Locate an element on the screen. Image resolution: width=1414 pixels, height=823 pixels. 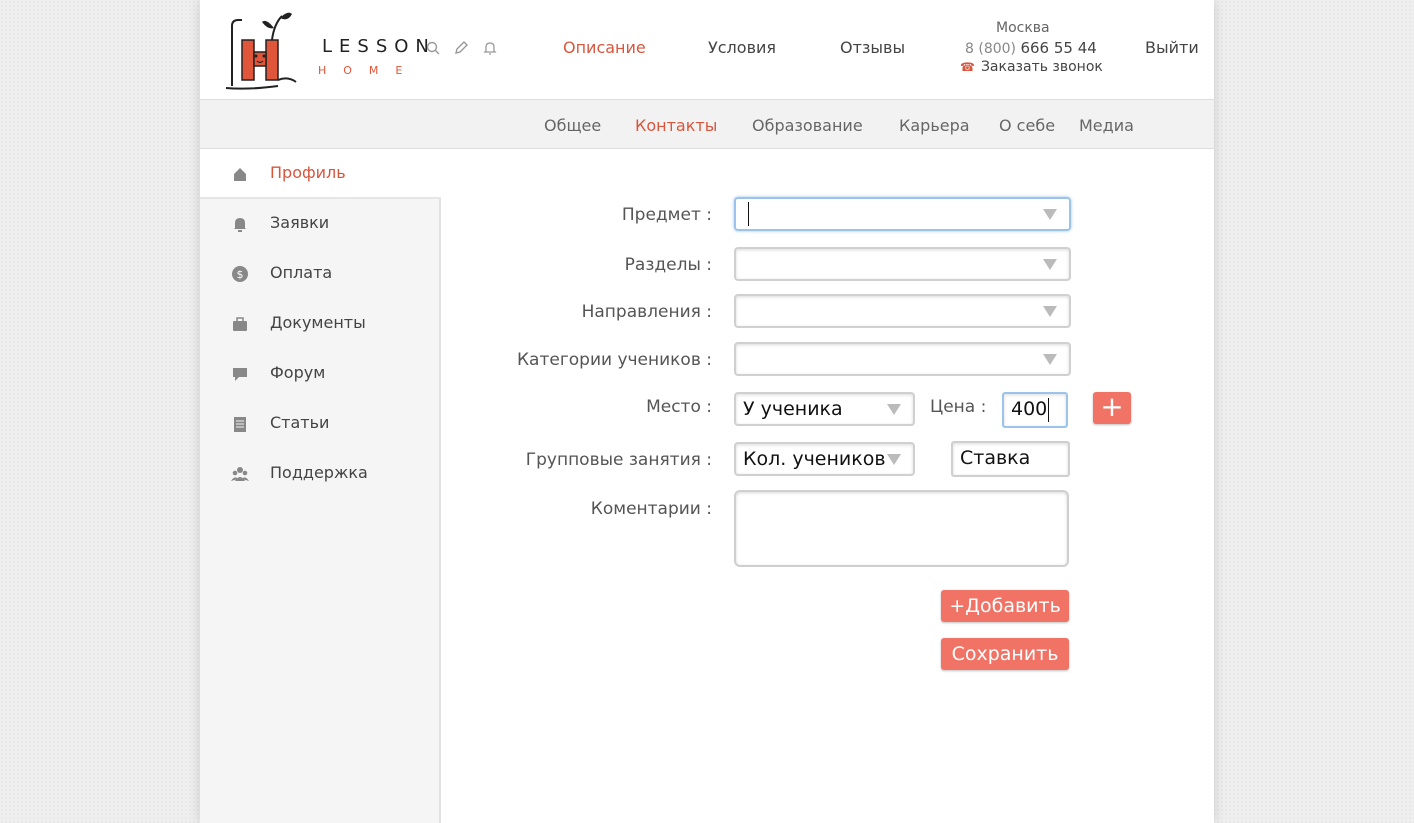
save-button: Сохранить is located at coordinates (1005, 654).